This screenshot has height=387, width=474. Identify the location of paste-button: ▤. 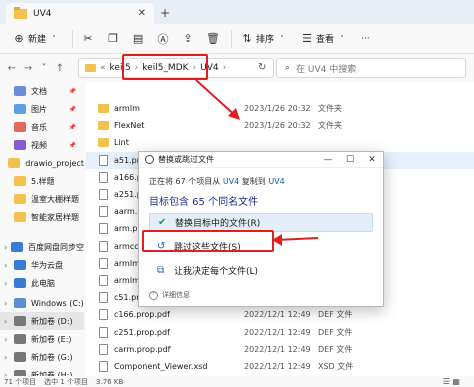
(139, 39).